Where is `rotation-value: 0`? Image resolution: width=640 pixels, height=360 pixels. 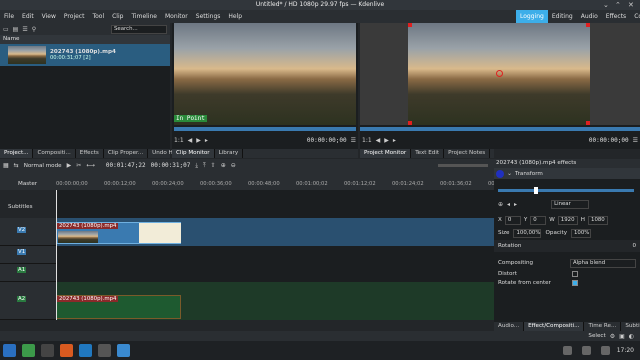
rotation-value: 0 is located at coordinates (634, 246).